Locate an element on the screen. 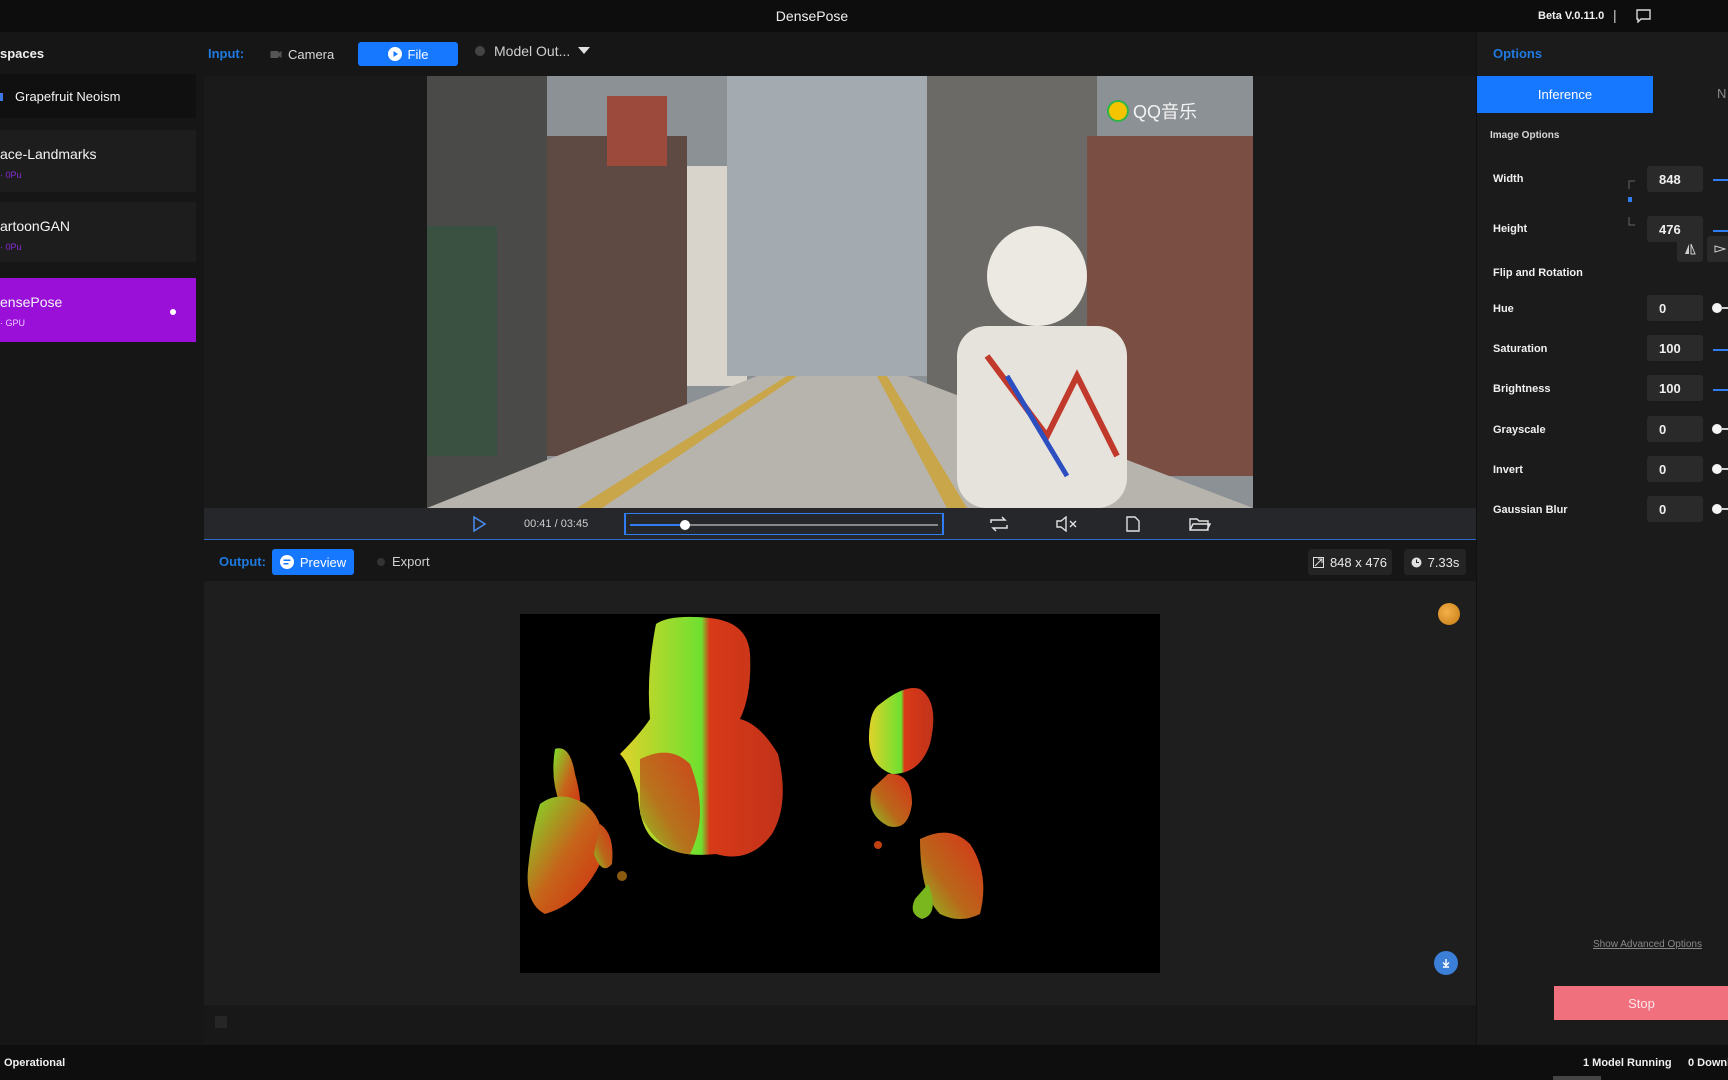 The image size is (1728, 1080). output-label: Output: is located at coordinates (242, 561).